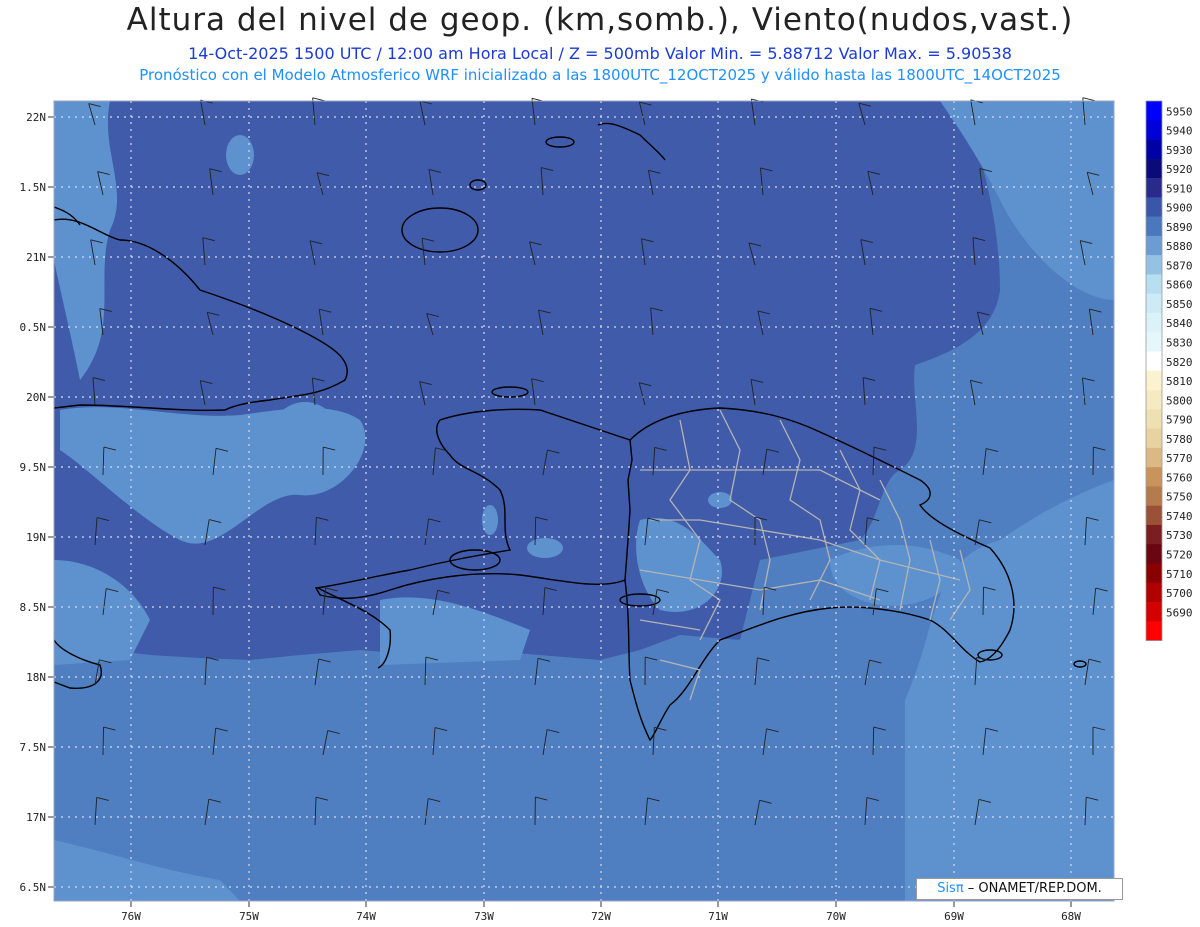 Image resolution: width=1200 pixels, height=927 pixels. I want to click on legend-label: 5840, so click(1179, 323).